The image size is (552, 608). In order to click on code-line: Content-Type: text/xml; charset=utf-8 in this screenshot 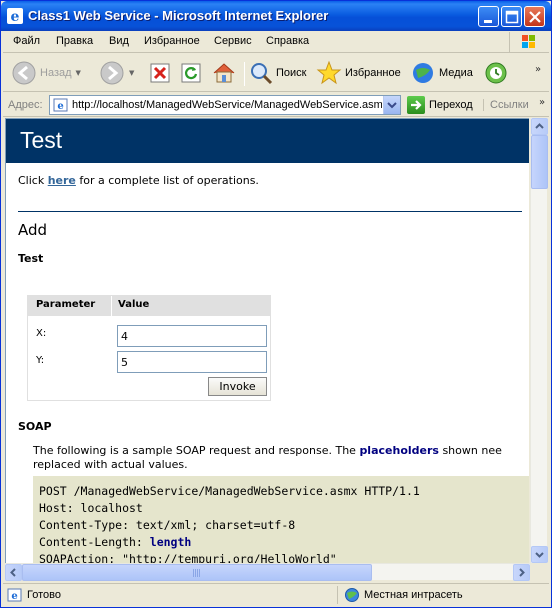, I will do `click(167, 525)`.